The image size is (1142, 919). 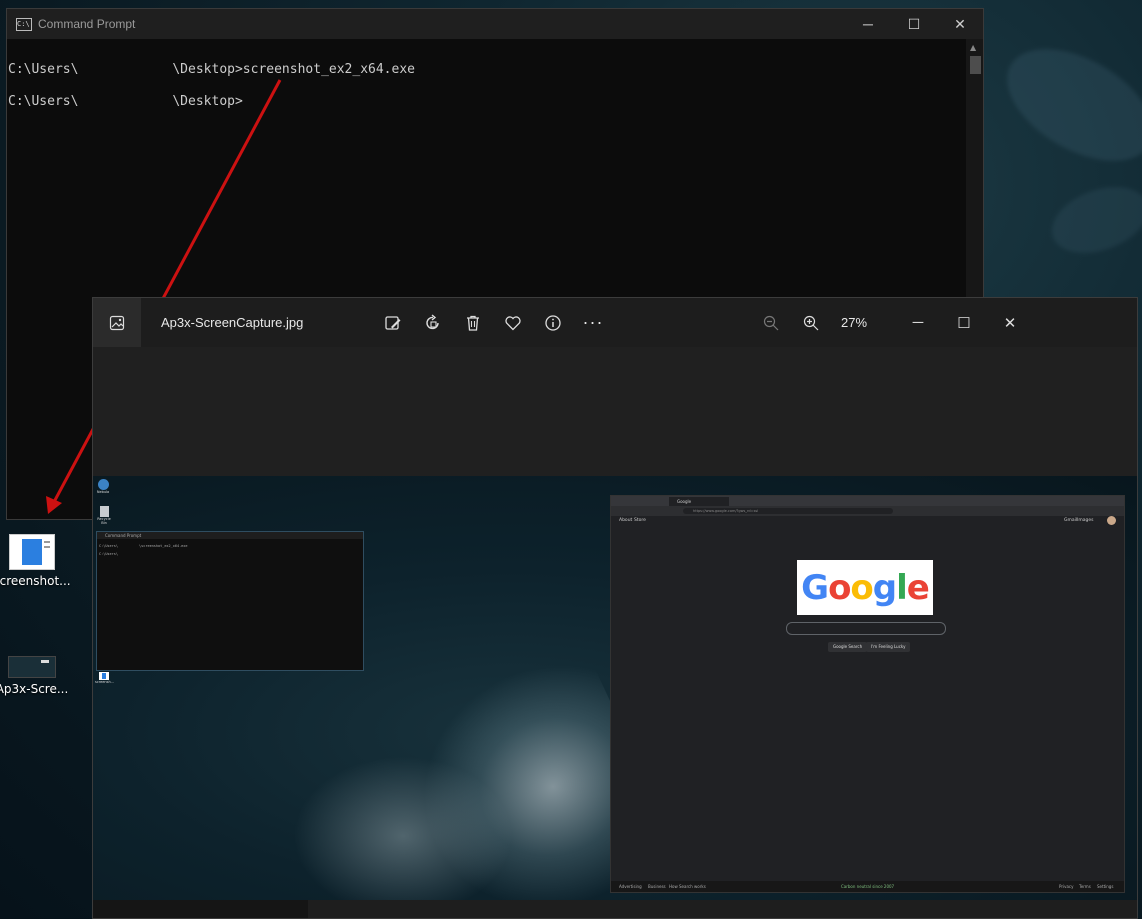 What do you see at coordinates (143, 546) in the screenshot?
I see `captured-cmd-line: C:\Users\ \screenshot_ex2_x64.exe` at bounding box center [143, 546].